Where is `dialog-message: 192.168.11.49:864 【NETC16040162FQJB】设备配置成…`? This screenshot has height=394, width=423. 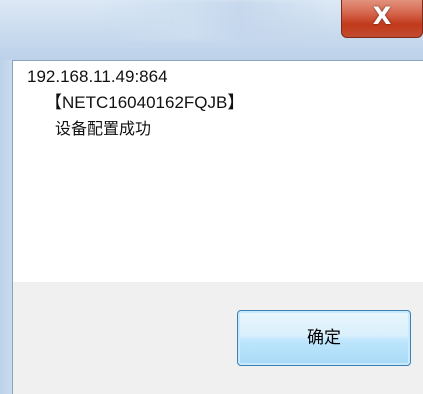 dialog-message: 192.168.11.49:864 【NETC16040162FQJB】设备配置成… is located at coordinates (135, 103).